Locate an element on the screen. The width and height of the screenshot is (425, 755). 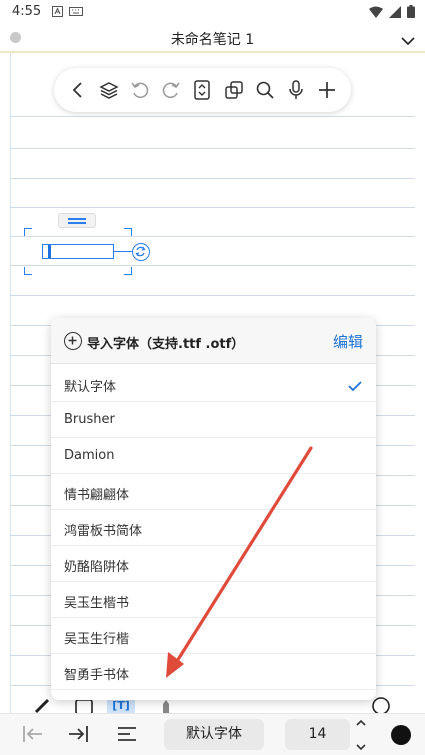
text-color-swatch is located at coordinates (401, 735).